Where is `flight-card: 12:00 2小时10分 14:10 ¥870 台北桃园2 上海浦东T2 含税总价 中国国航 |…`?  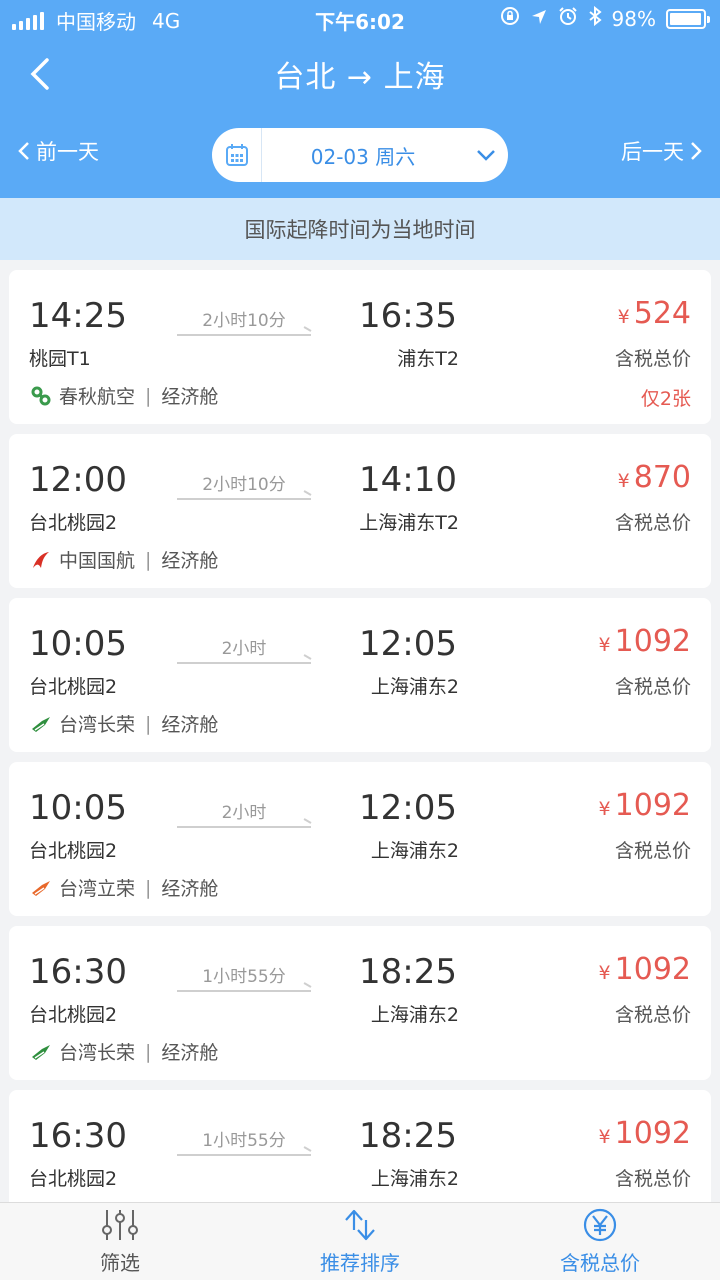 flight-card: 12:00 2小时10分 14:10 ¥870 台北桃园2 上海浦东T2 含税总价 中国国航 |… is located at coordinates (360, 511).